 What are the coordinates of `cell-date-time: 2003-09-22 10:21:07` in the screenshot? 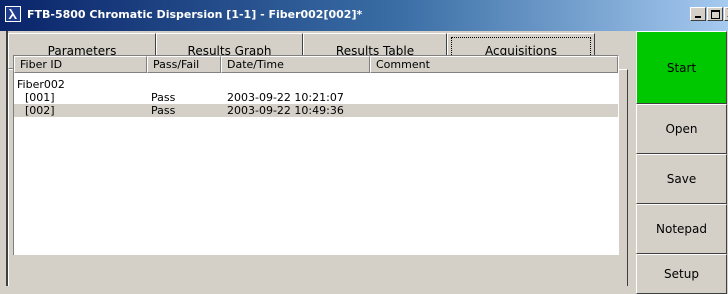 It's located at (285, 97).